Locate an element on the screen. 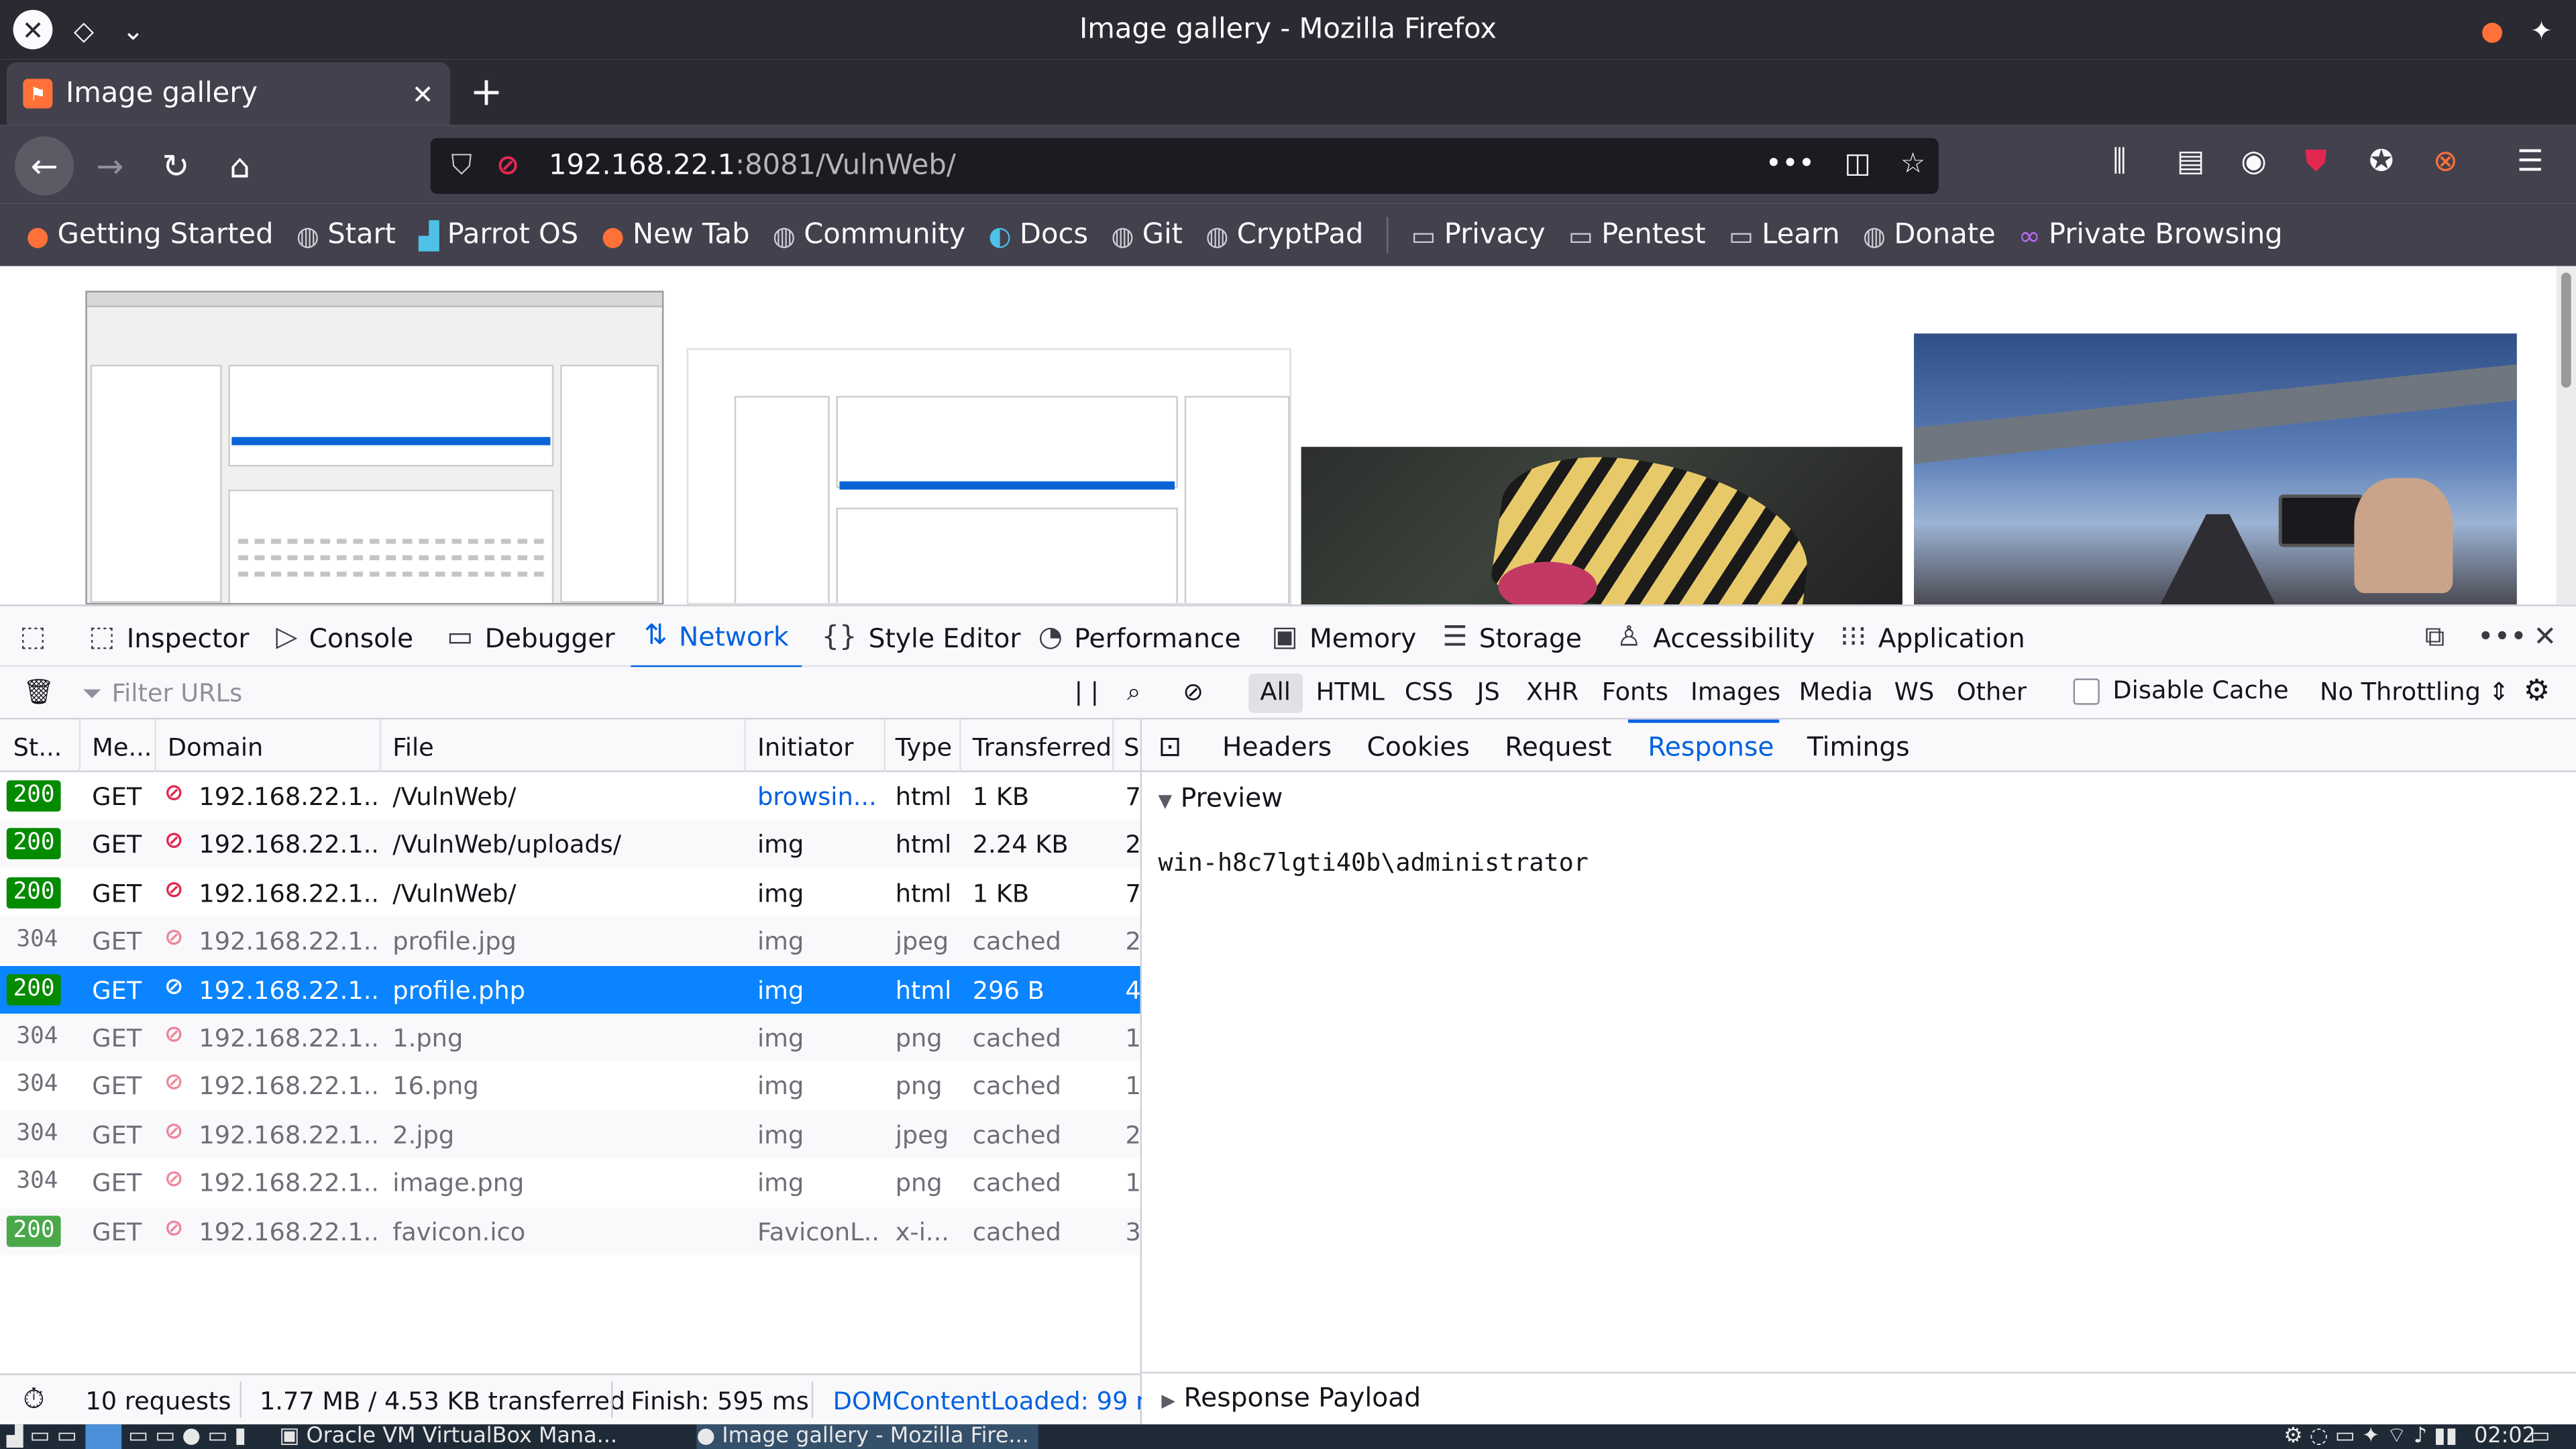 This screenshot has width=2576, height=1449. col-domain: Domain is located at coordinates (216, 747).